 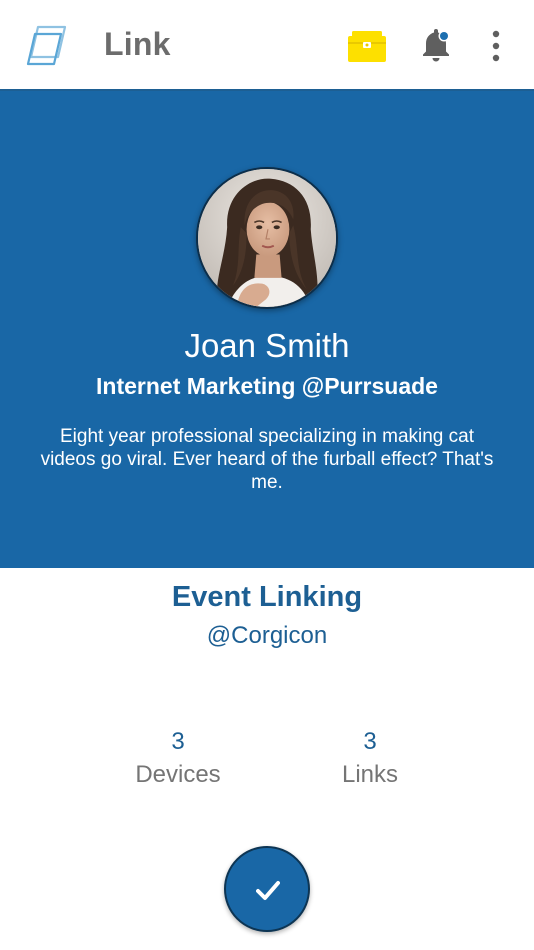 I want to click on link-logo-icon, so click(x=48, y=46).